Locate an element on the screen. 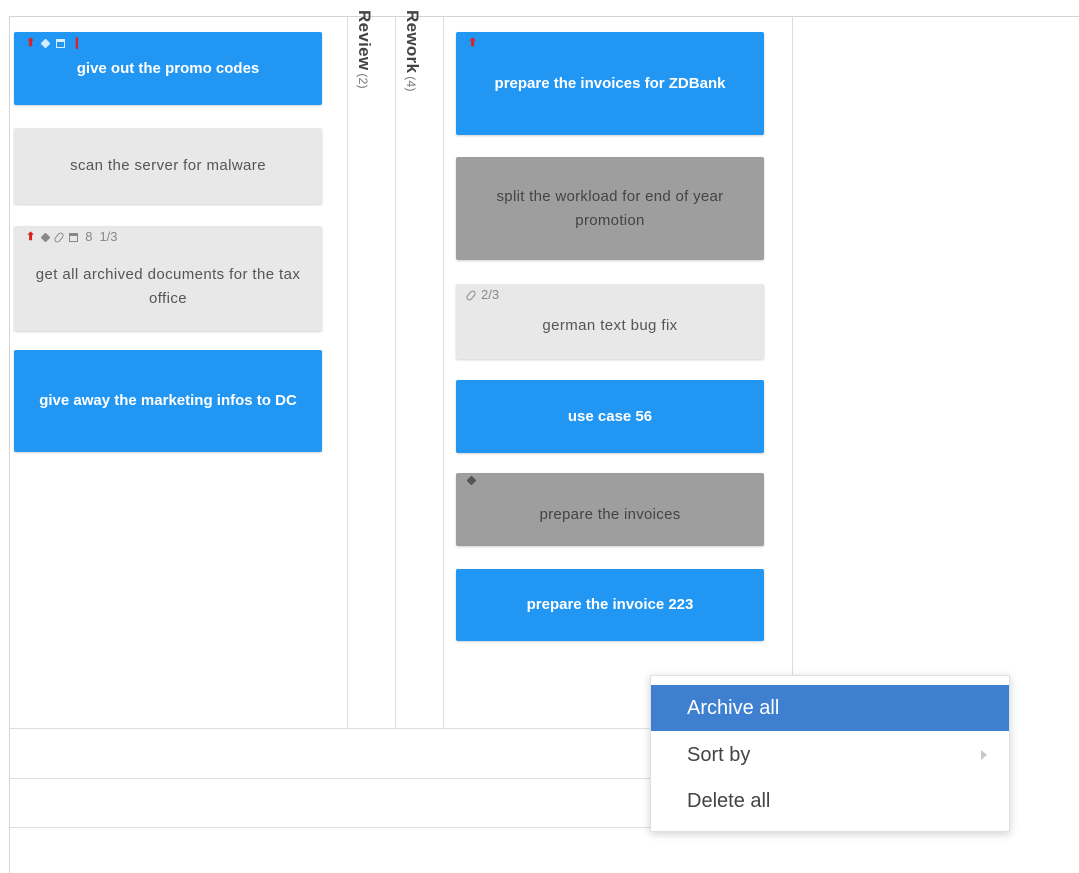  chevron-right-icon is located at coordinates (984, 755).